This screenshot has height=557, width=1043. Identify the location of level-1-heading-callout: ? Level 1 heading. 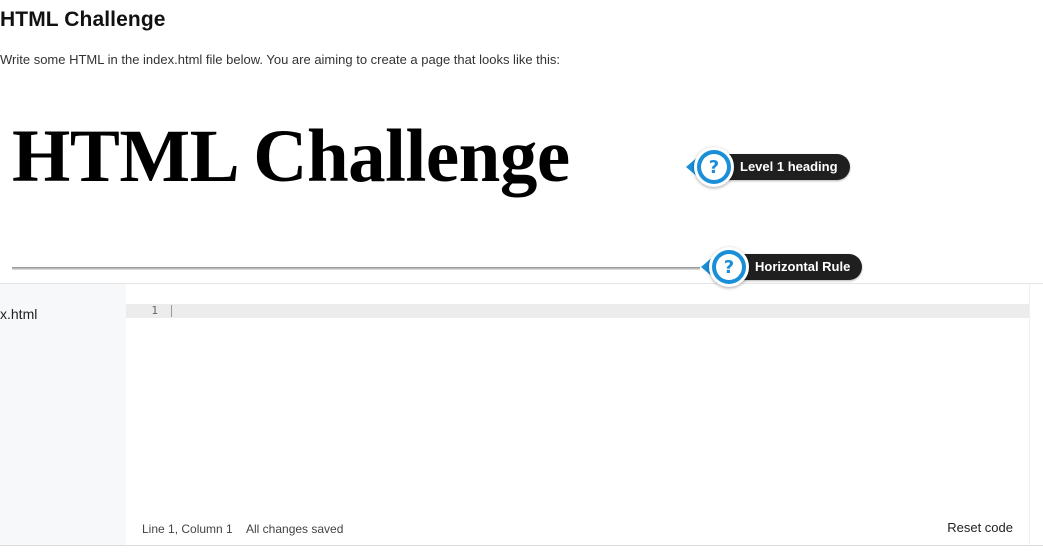
(768, 167).